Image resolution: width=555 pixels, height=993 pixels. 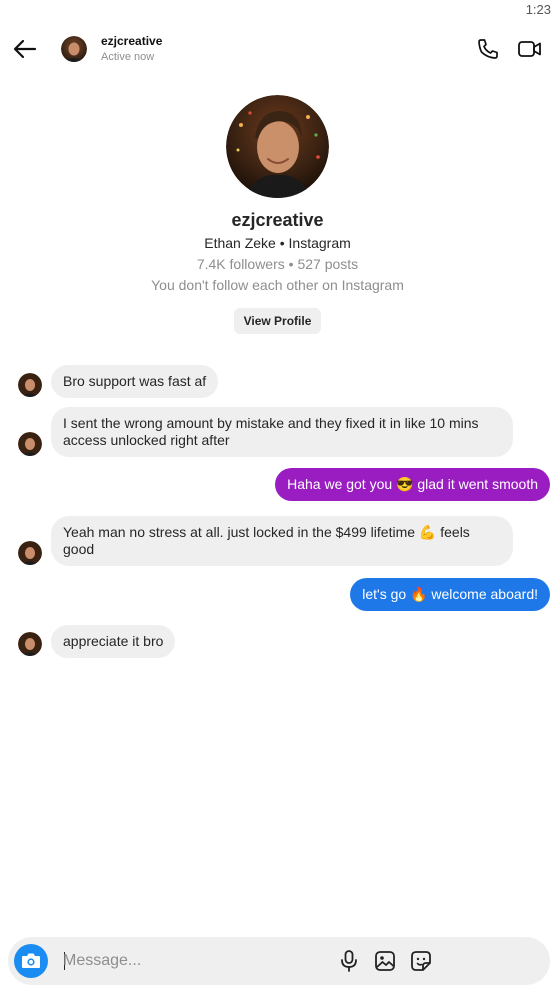 I want to click on sticker-icon, so click(x=421, y=961).